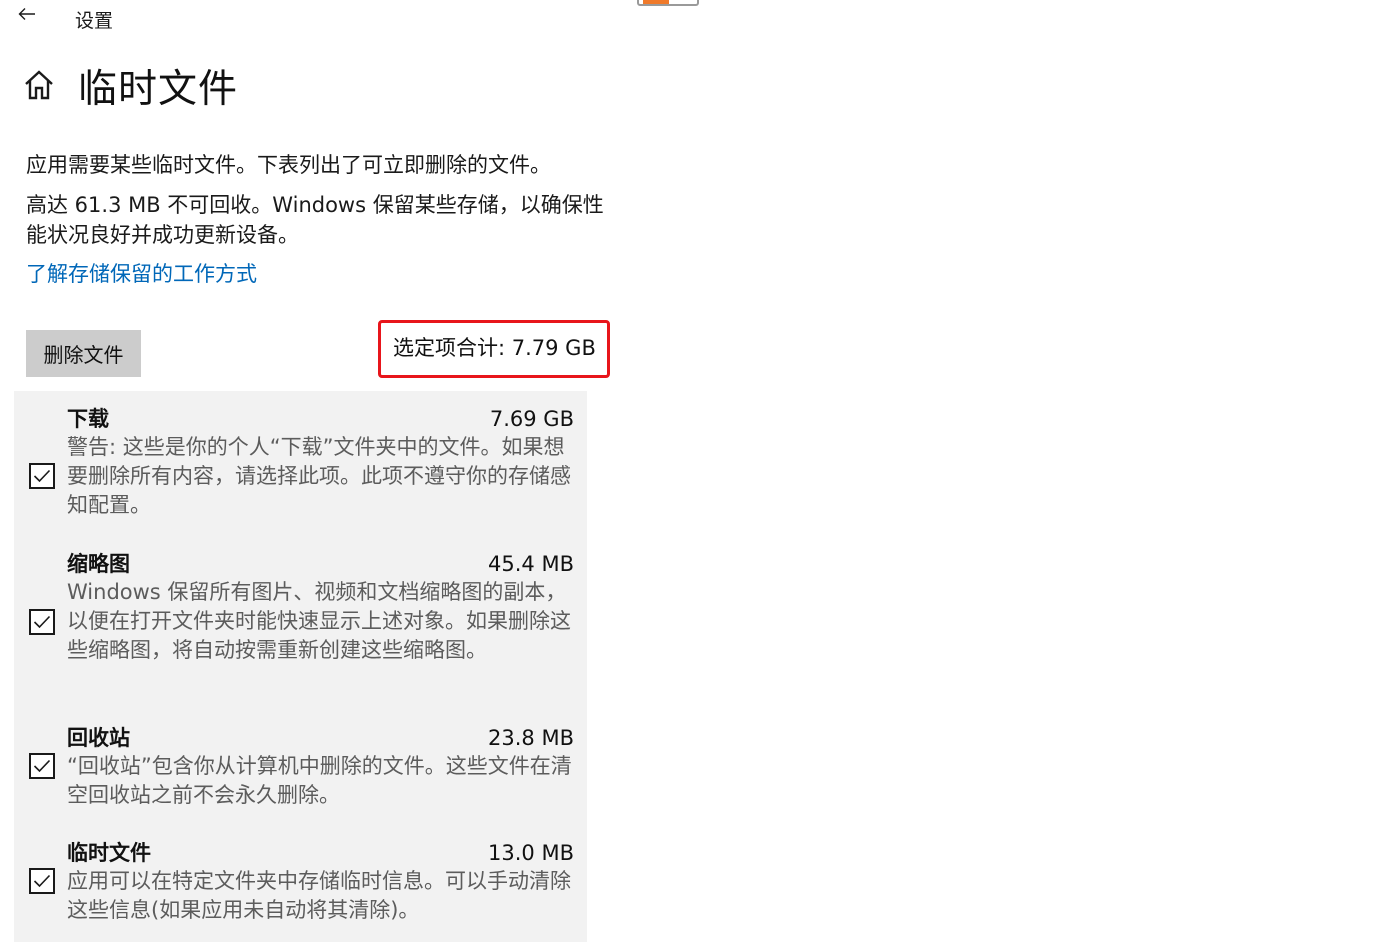 The image size is (1400, 942). I want to click on item-name: 缩略图, so click(98, 564).